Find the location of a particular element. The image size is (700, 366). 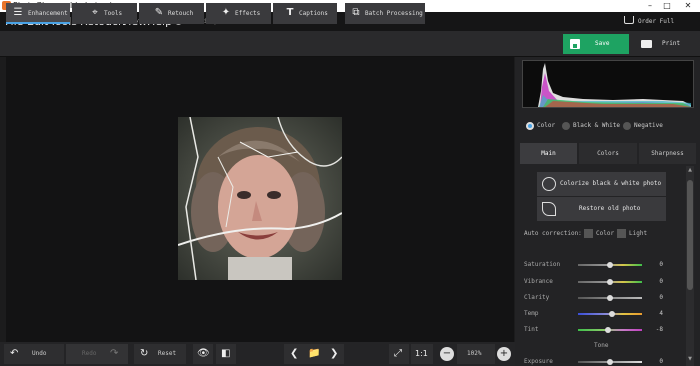

slider-vibrance-value: 0 is located at coordinates (661, 281).